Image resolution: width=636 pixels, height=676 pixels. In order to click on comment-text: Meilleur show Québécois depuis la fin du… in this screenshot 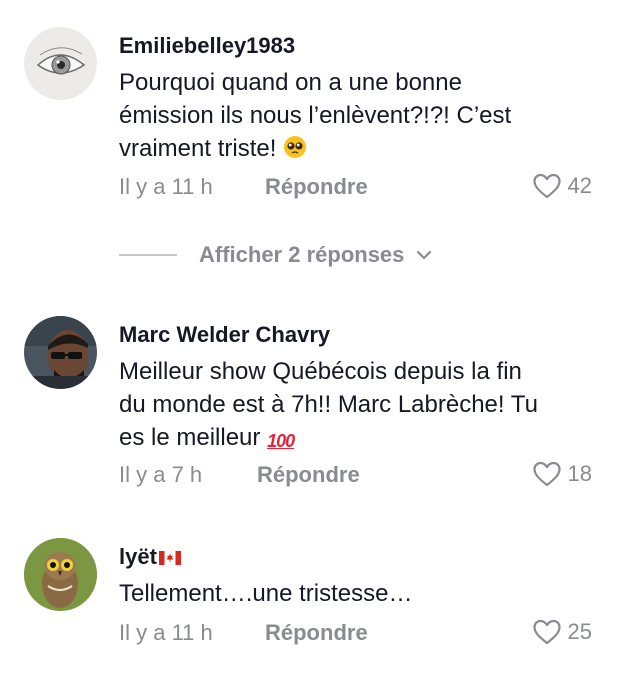, I will do `click(359, 406)`.